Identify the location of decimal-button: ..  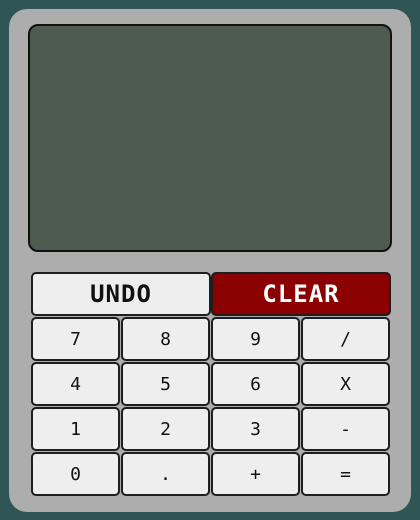
(165, 474).